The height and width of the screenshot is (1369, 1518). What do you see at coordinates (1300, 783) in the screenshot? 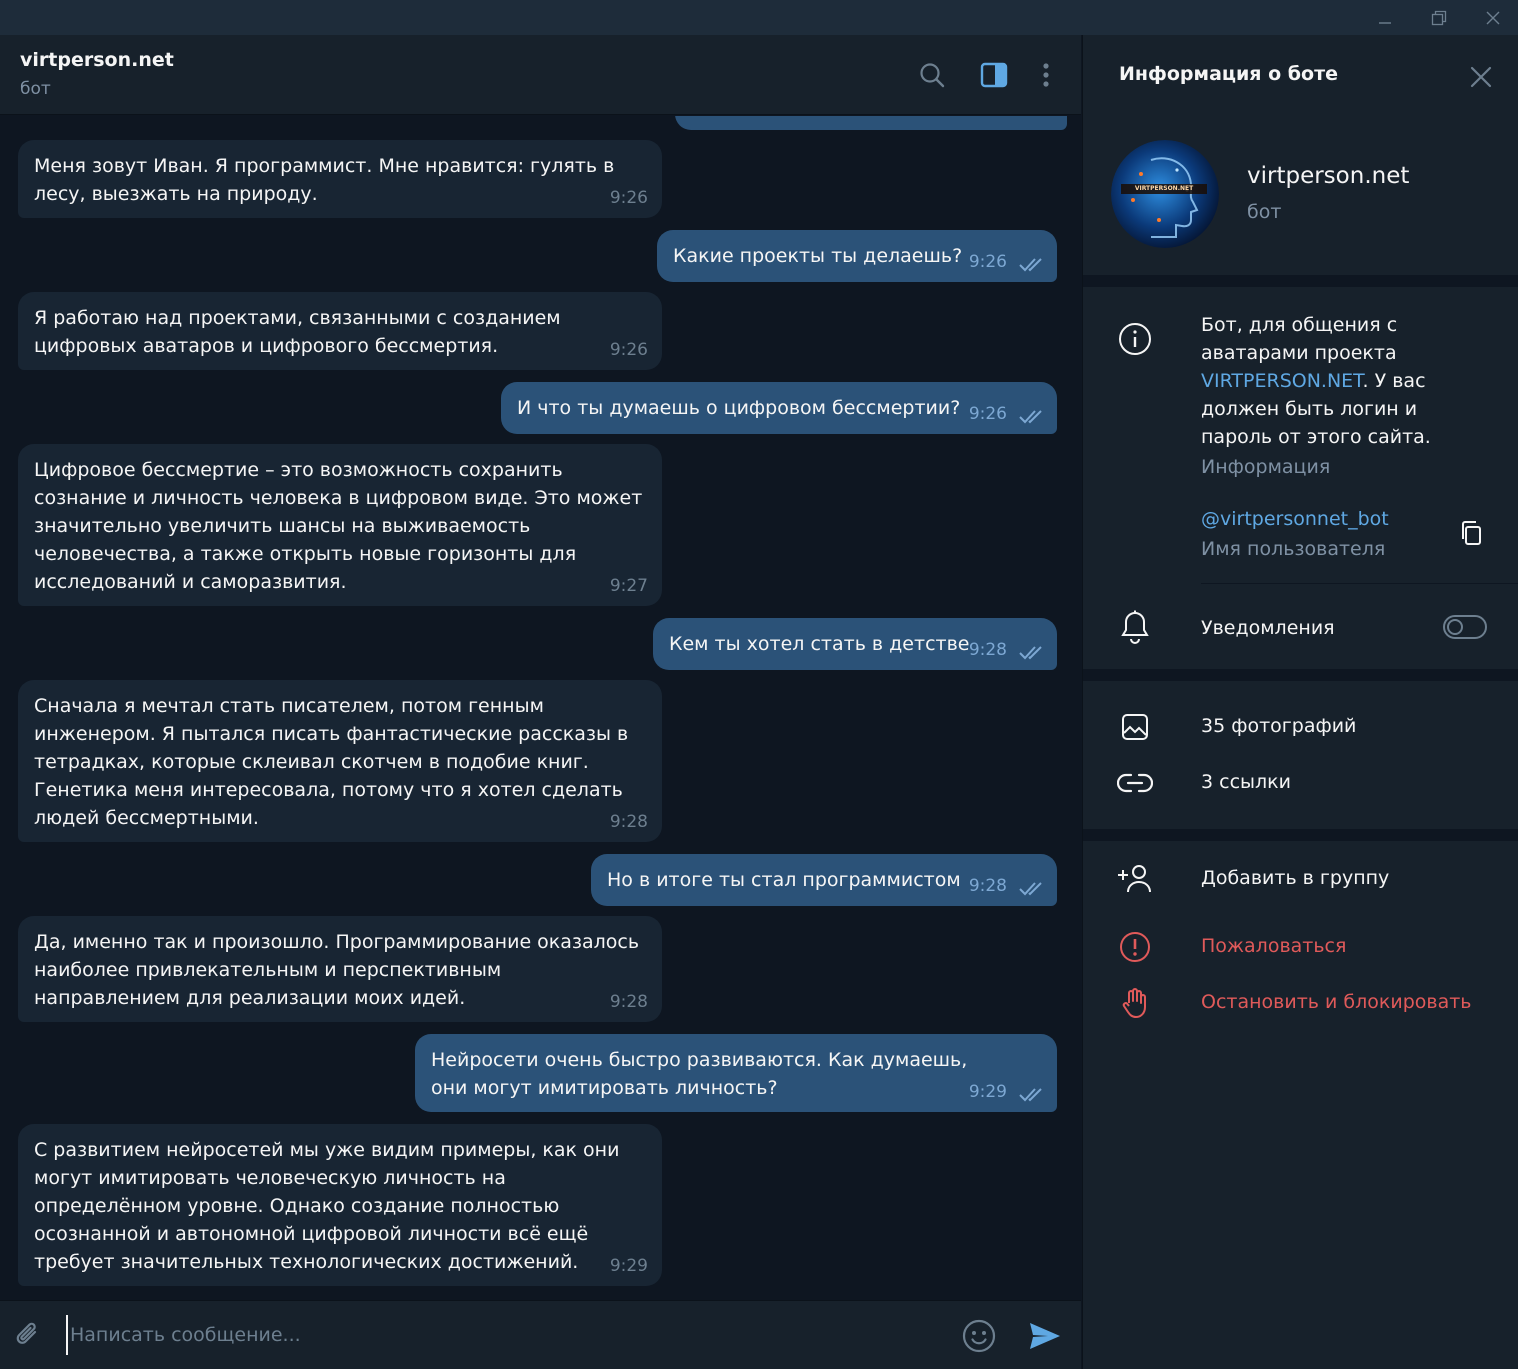
I see `links-row: 3 ссылки` at bounding box center [1300, 783].